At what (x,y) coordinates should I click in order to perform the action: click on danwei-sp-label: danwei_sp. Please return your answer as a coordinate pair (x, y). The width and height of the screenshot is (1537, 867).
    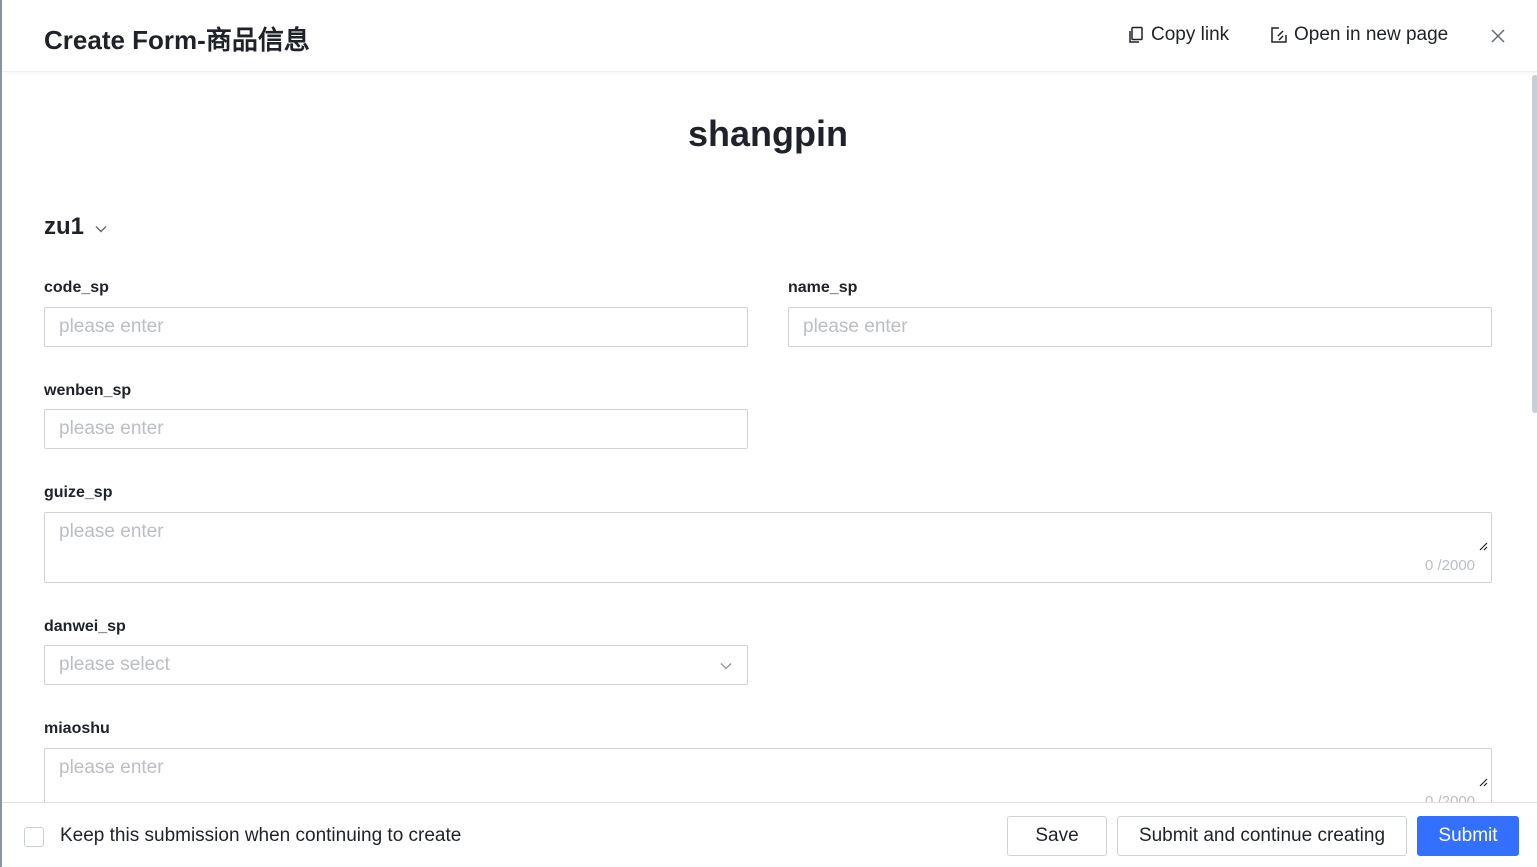
    Looking at the image, I should click on (85, 626).